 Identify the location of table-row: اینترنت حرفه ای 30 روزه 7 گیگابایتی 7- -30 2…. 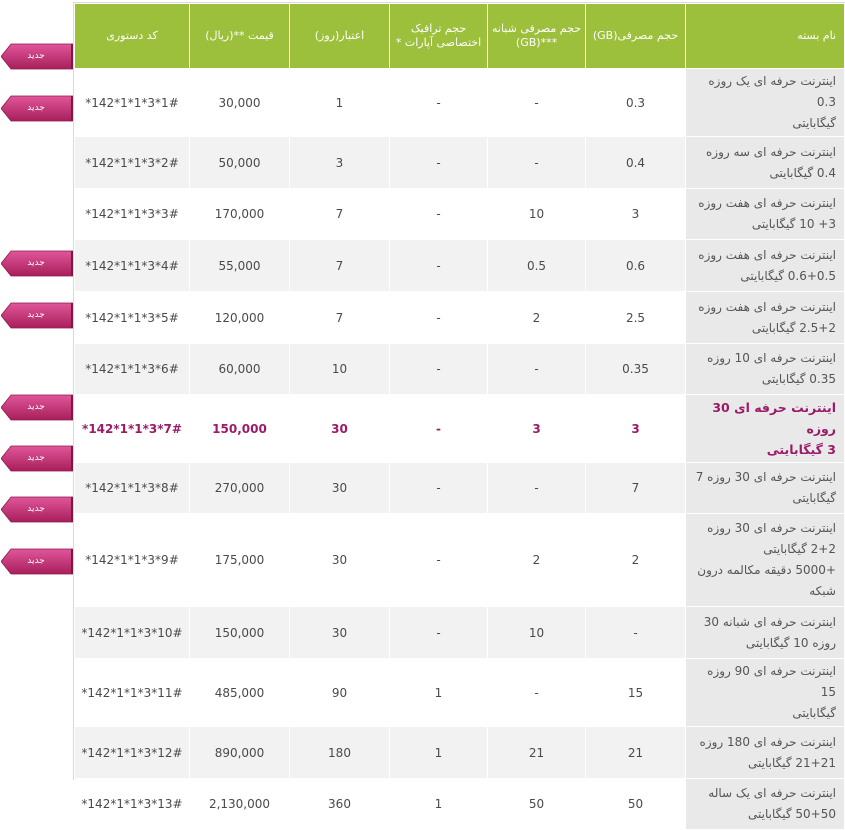
(459, 488).